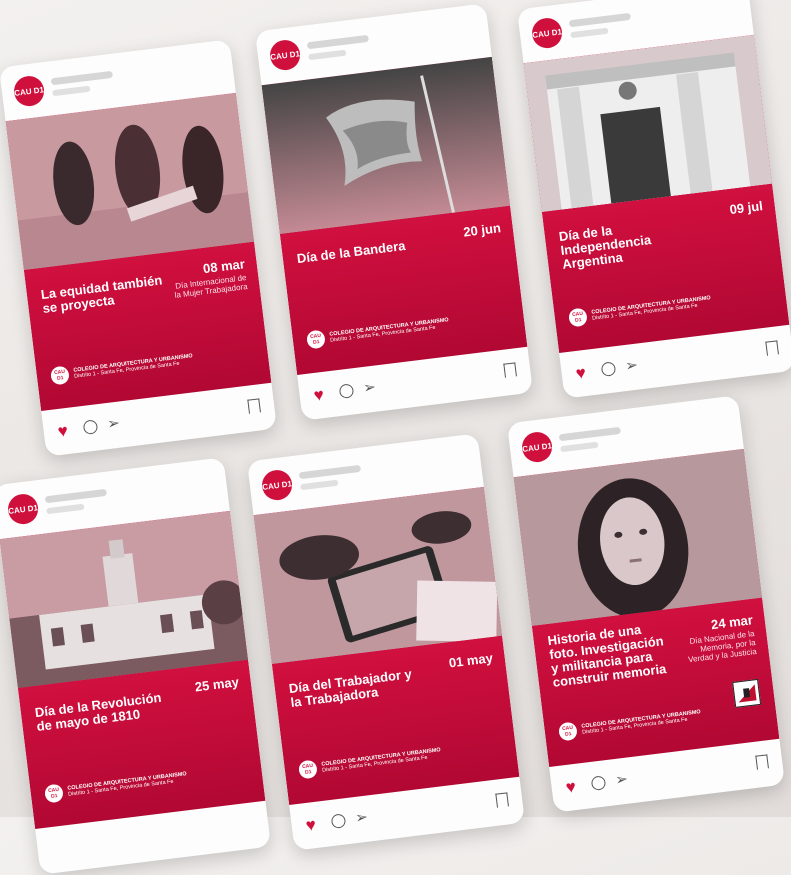 This screenshot has height=875, width=791. Describe the element at coordinates (351, 252) in the screenshot. I see `post-title: Día de la Bandera` at that location.